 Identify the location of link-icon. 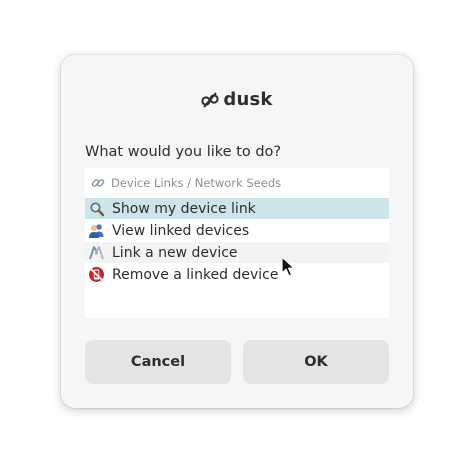
(98, 183).